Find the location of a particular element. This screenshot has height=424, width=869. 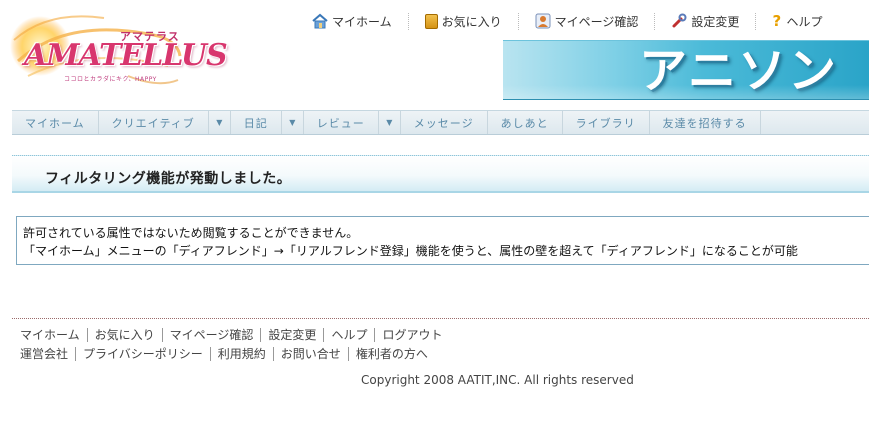

mainnav-my-home: マイホーム is located at coordinates (55, 122).